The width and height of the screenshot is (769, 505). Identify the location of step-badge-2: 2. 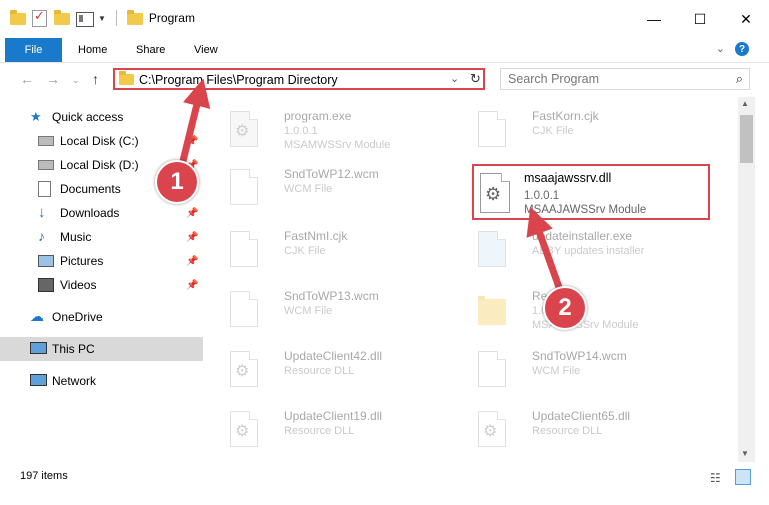
(565, 308).